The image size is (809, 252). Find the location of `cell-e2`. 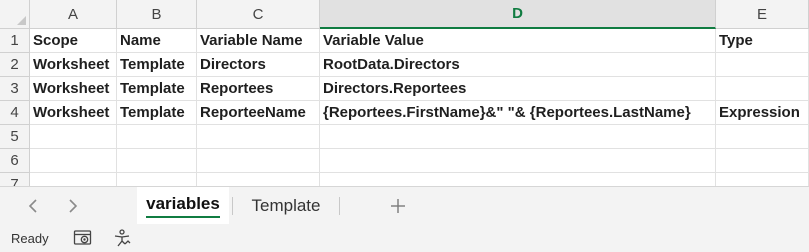

cell-e2 is located at coordinates (762, 65).